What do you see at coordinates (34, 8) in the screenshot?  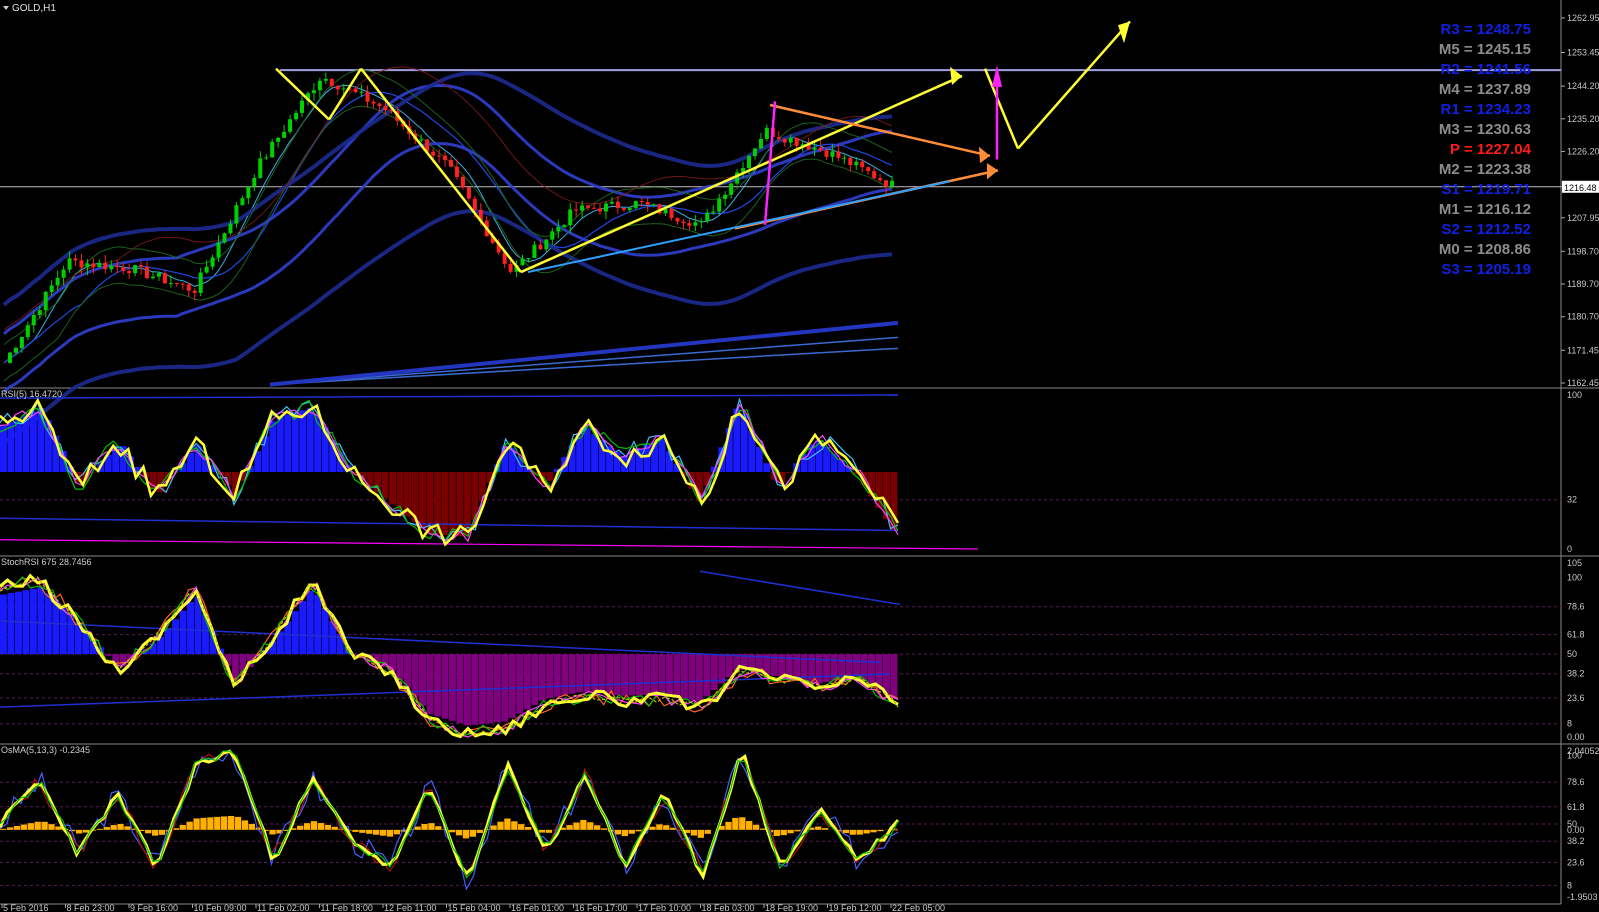 I see `symbol-label: GOLD,H1` at bounding box center [34, 8].